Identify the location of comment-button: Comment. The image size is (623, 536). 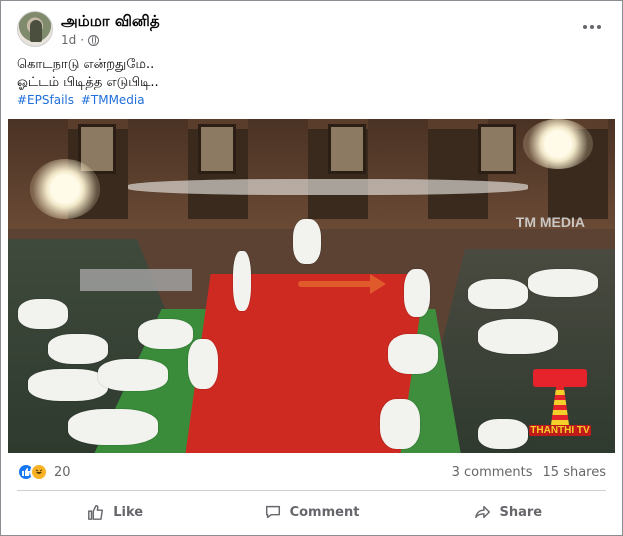
(311, 512).